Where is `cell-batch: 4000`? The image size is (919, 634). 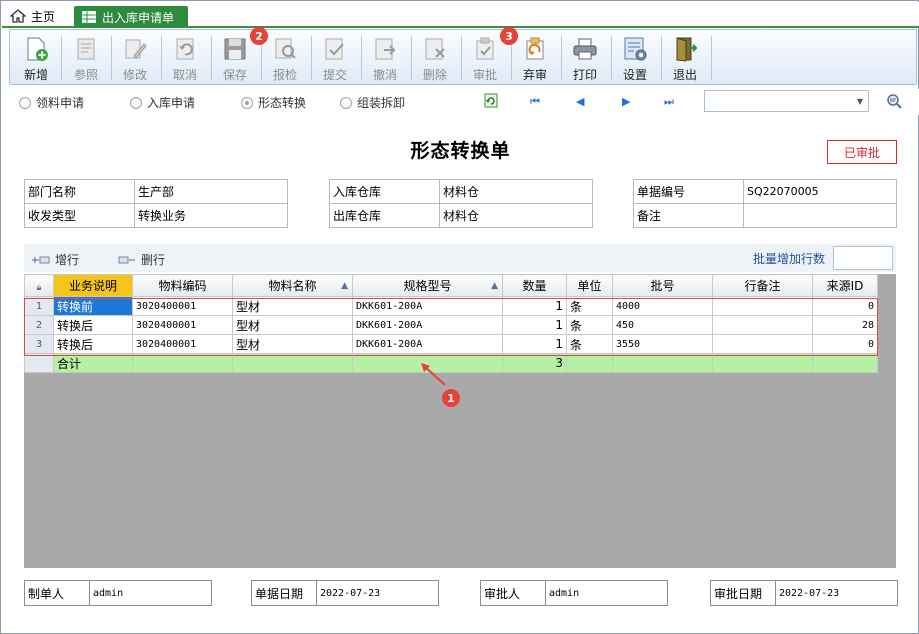 cell-batch: 4000 is located at coordinates (662, 306).